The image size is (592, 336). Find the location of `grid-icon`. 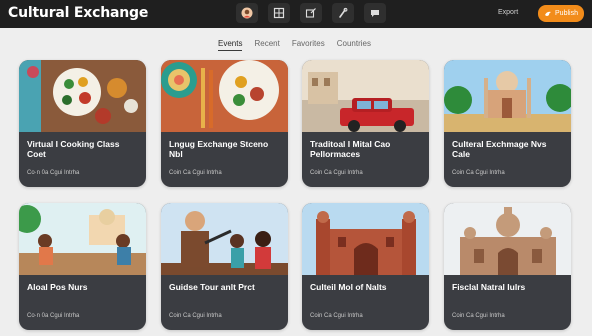

grid-icon is located at coordinates (279, 13).